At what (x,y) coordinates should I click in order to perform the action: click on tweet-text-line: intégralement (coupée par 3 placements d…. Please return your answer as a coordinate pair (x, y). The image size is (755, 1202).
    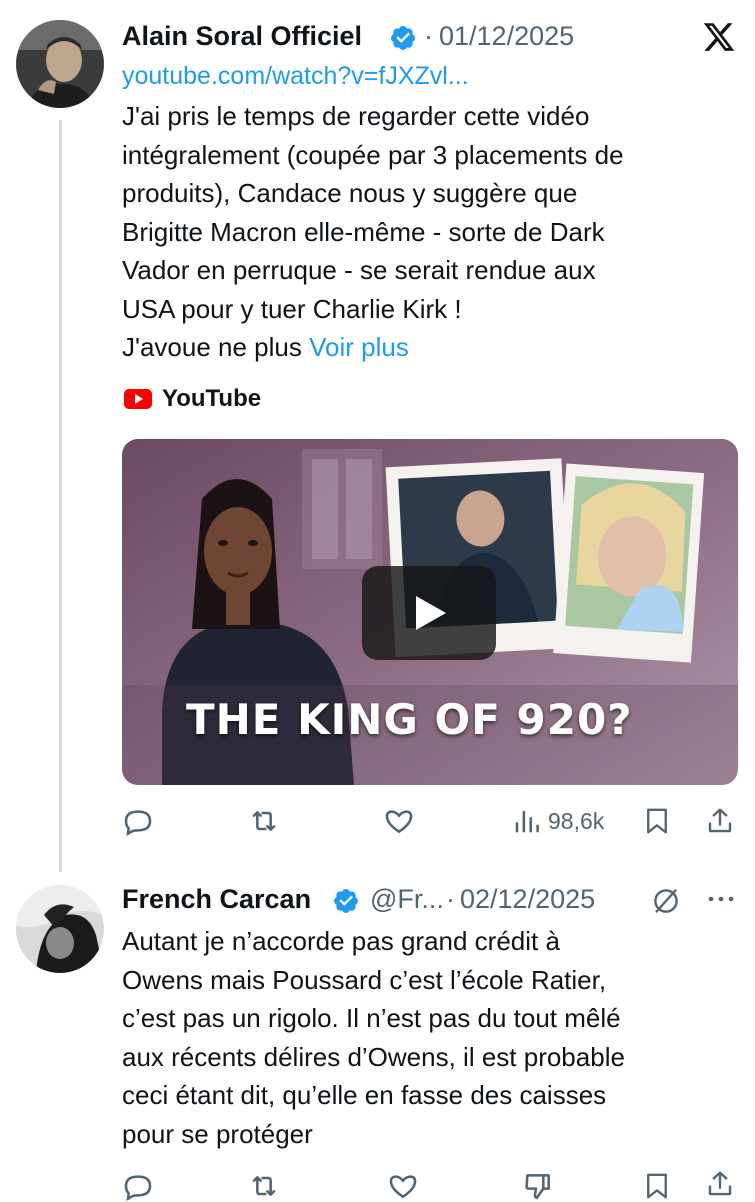
    Looking at the image, I should click on (373, 154).